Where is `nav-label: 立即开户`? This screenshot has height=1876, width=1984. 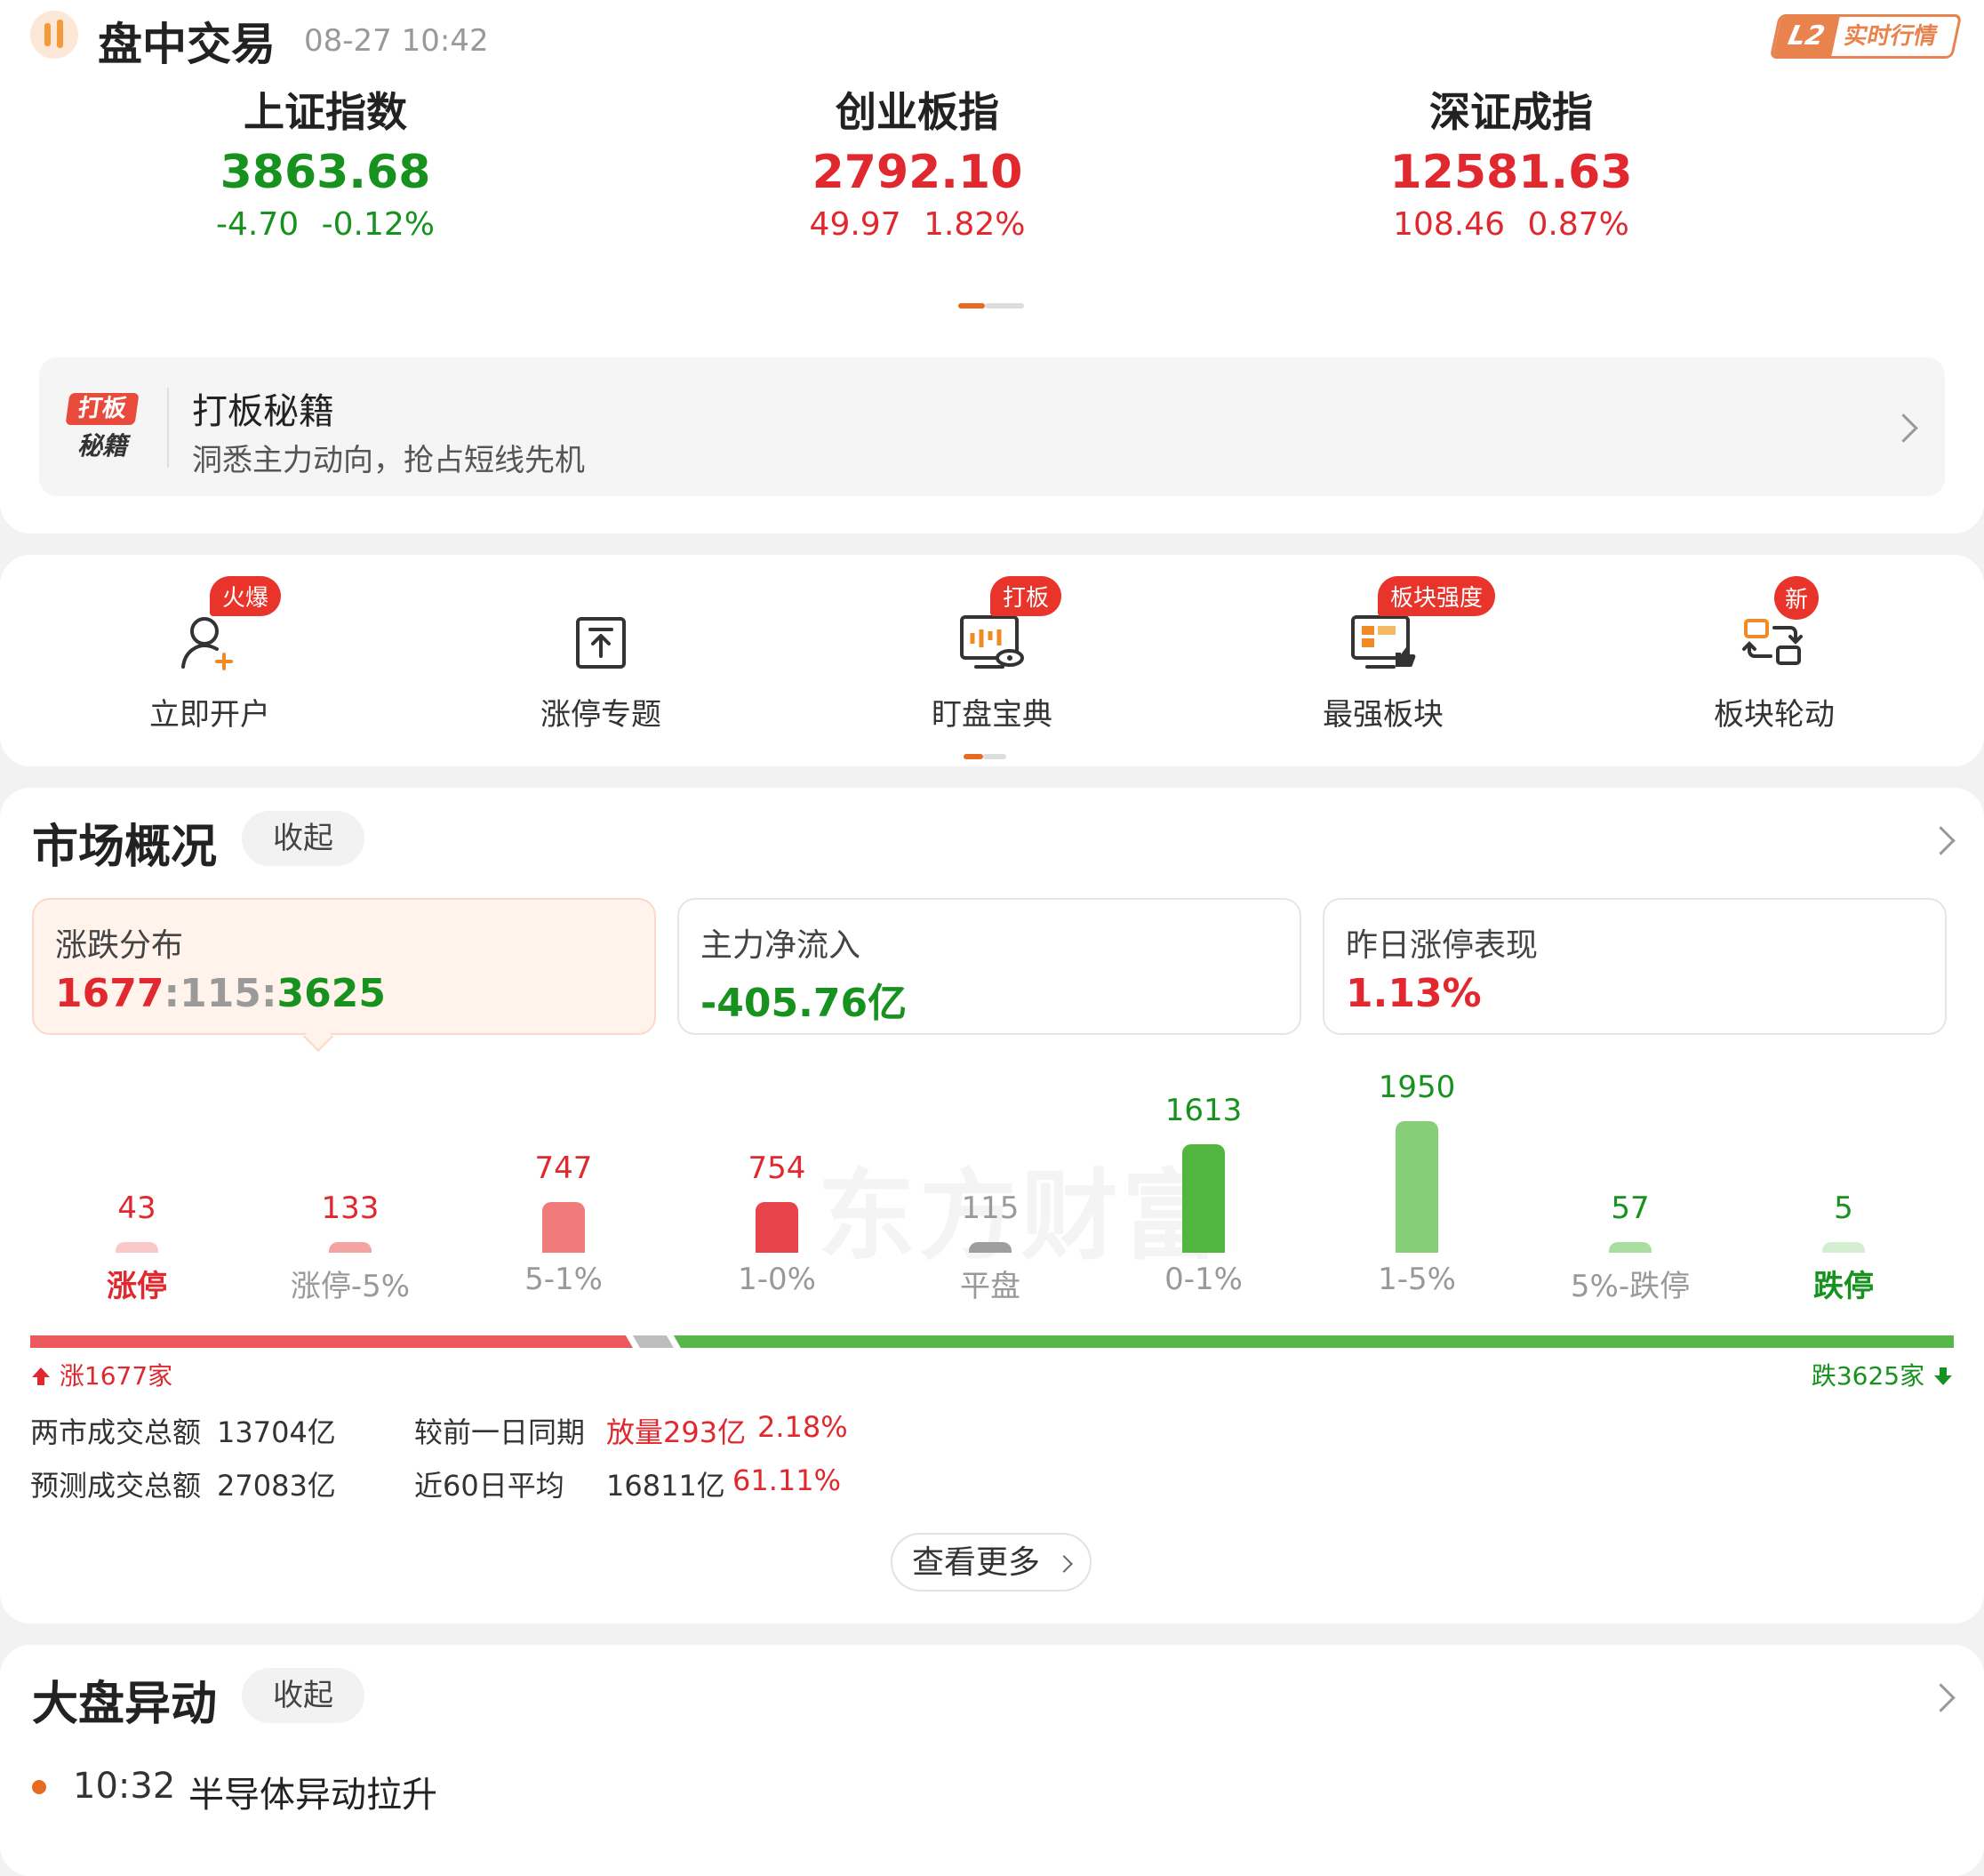
nav-label: 立即开户 is located at coordinates (209, 715).